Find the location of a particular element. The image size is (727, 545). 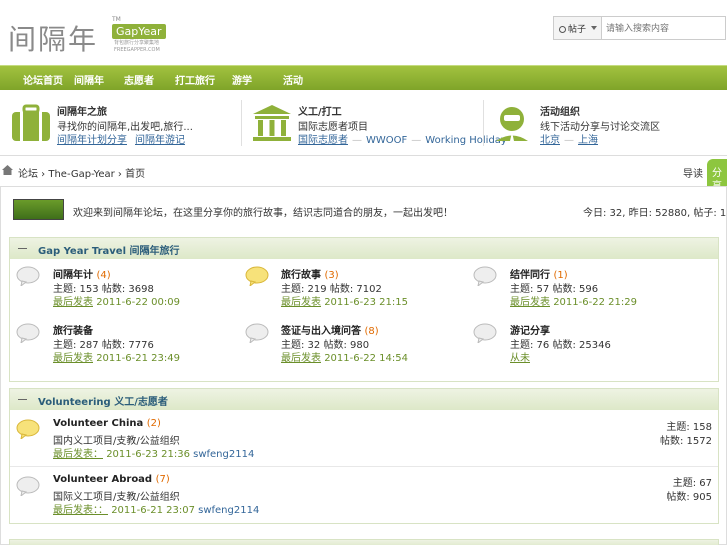

forum-last-post: 最后发表 2011-6-22 14:54 is located at coordinates (344, 356).